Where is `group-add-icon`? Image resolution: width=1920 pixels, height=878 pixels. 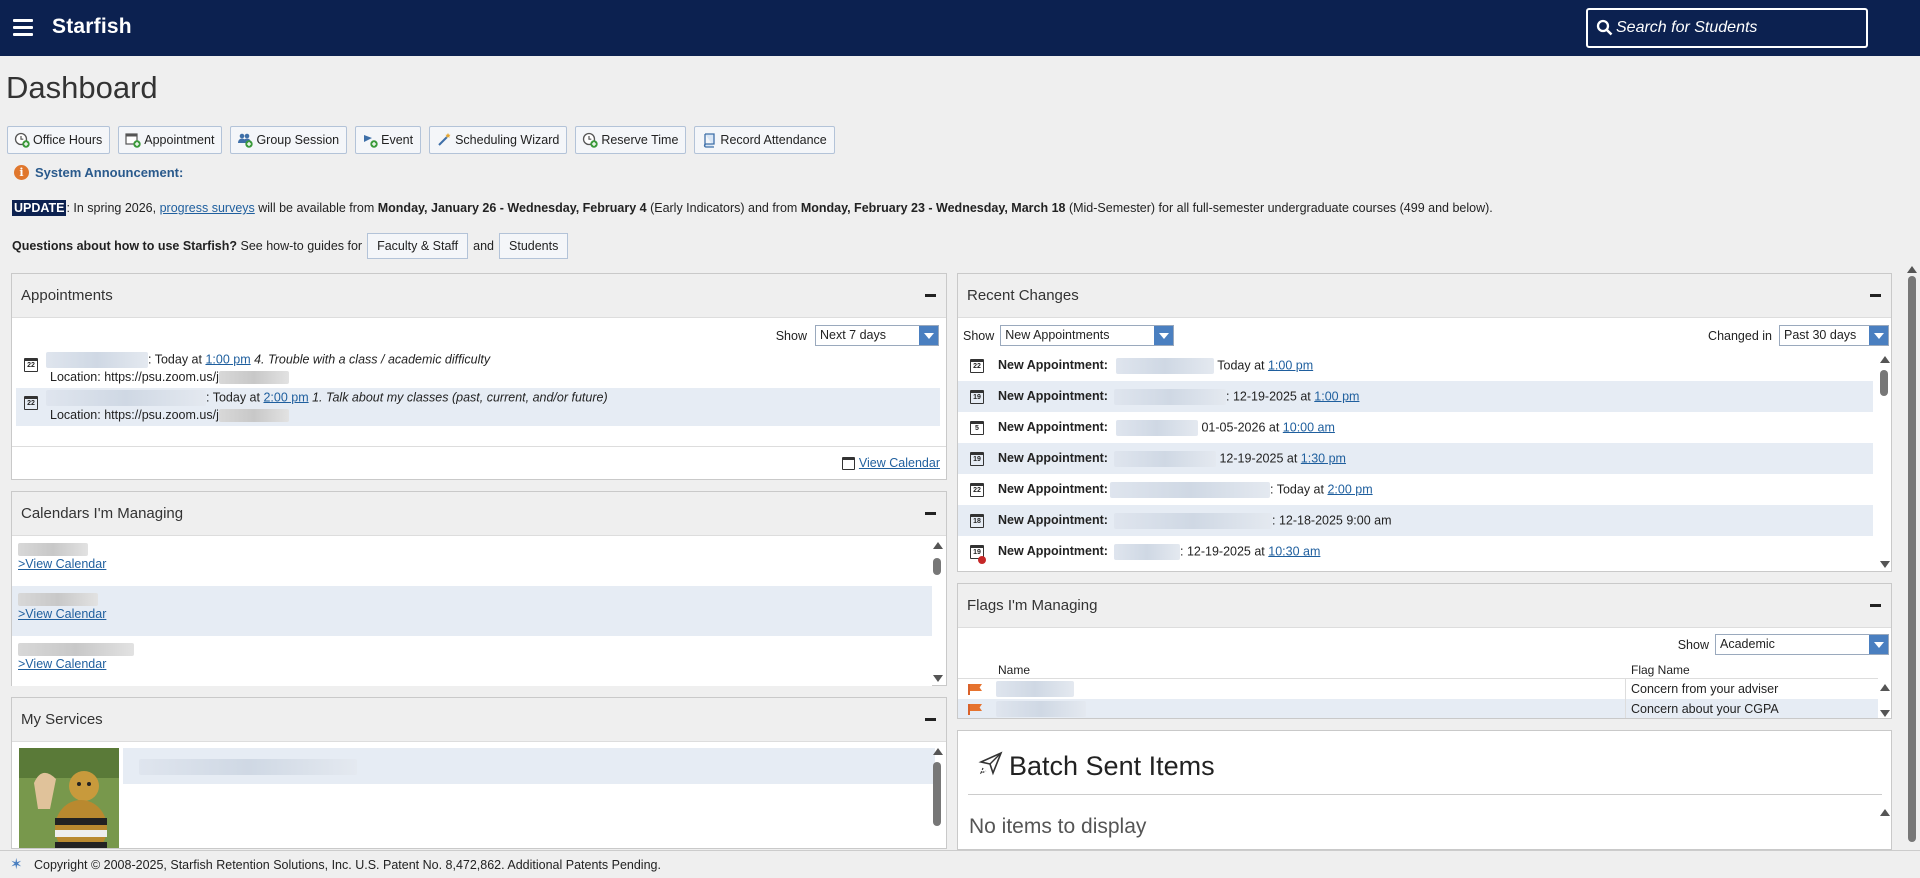 group-add-icon is located at coordinates (246, 140).